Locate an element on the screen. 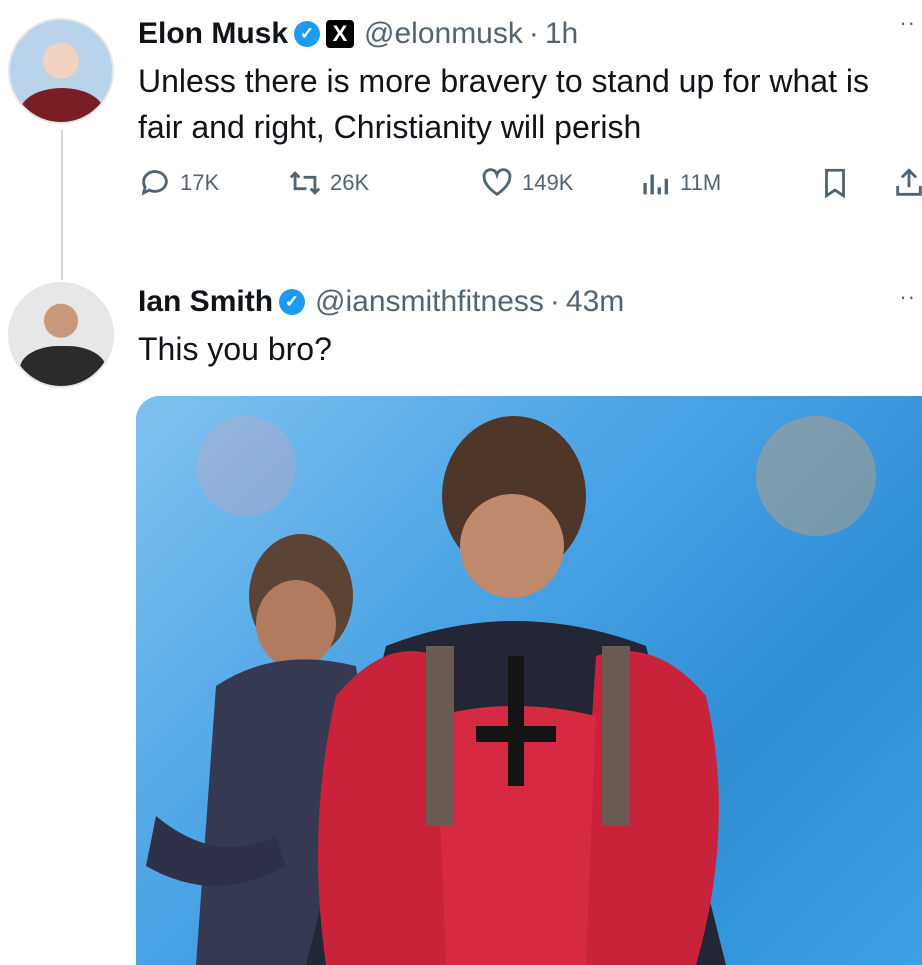  tweet-header: Elon Musk ✓ X @elonmusk · 1h is located at coordinates (358, 34).